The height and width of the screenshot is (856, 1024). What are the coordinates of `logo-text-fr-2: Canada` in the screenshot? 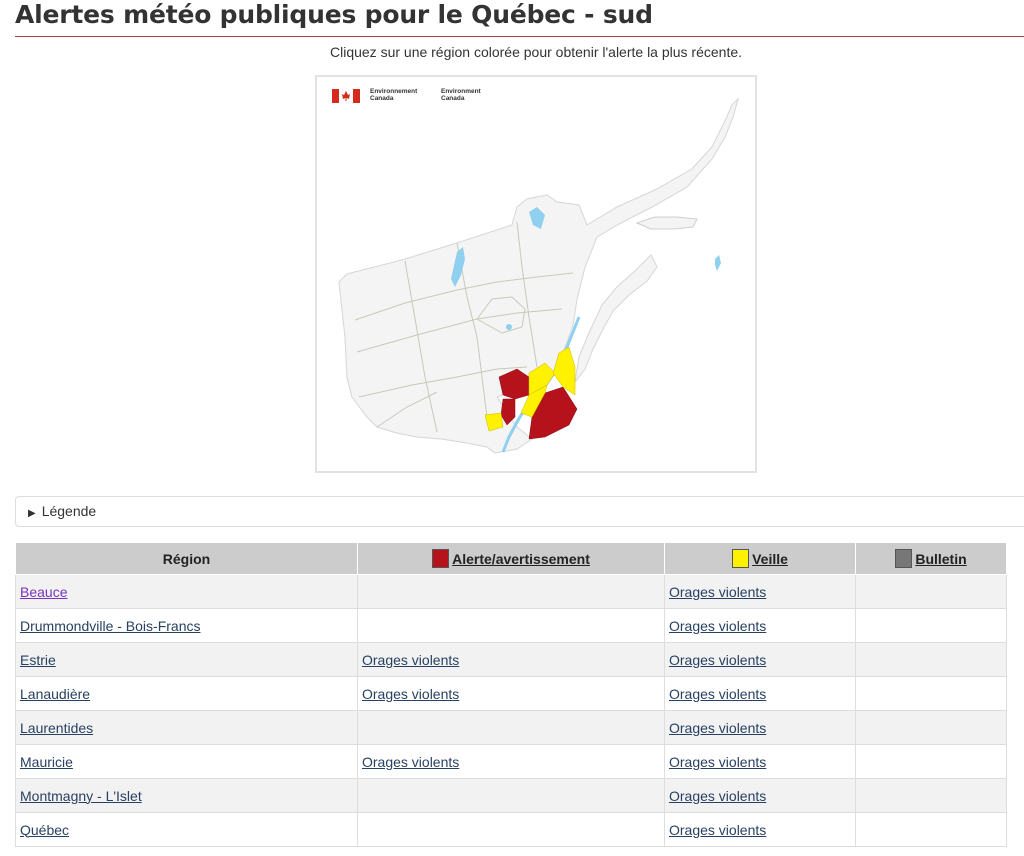 It's located at (382, 98).